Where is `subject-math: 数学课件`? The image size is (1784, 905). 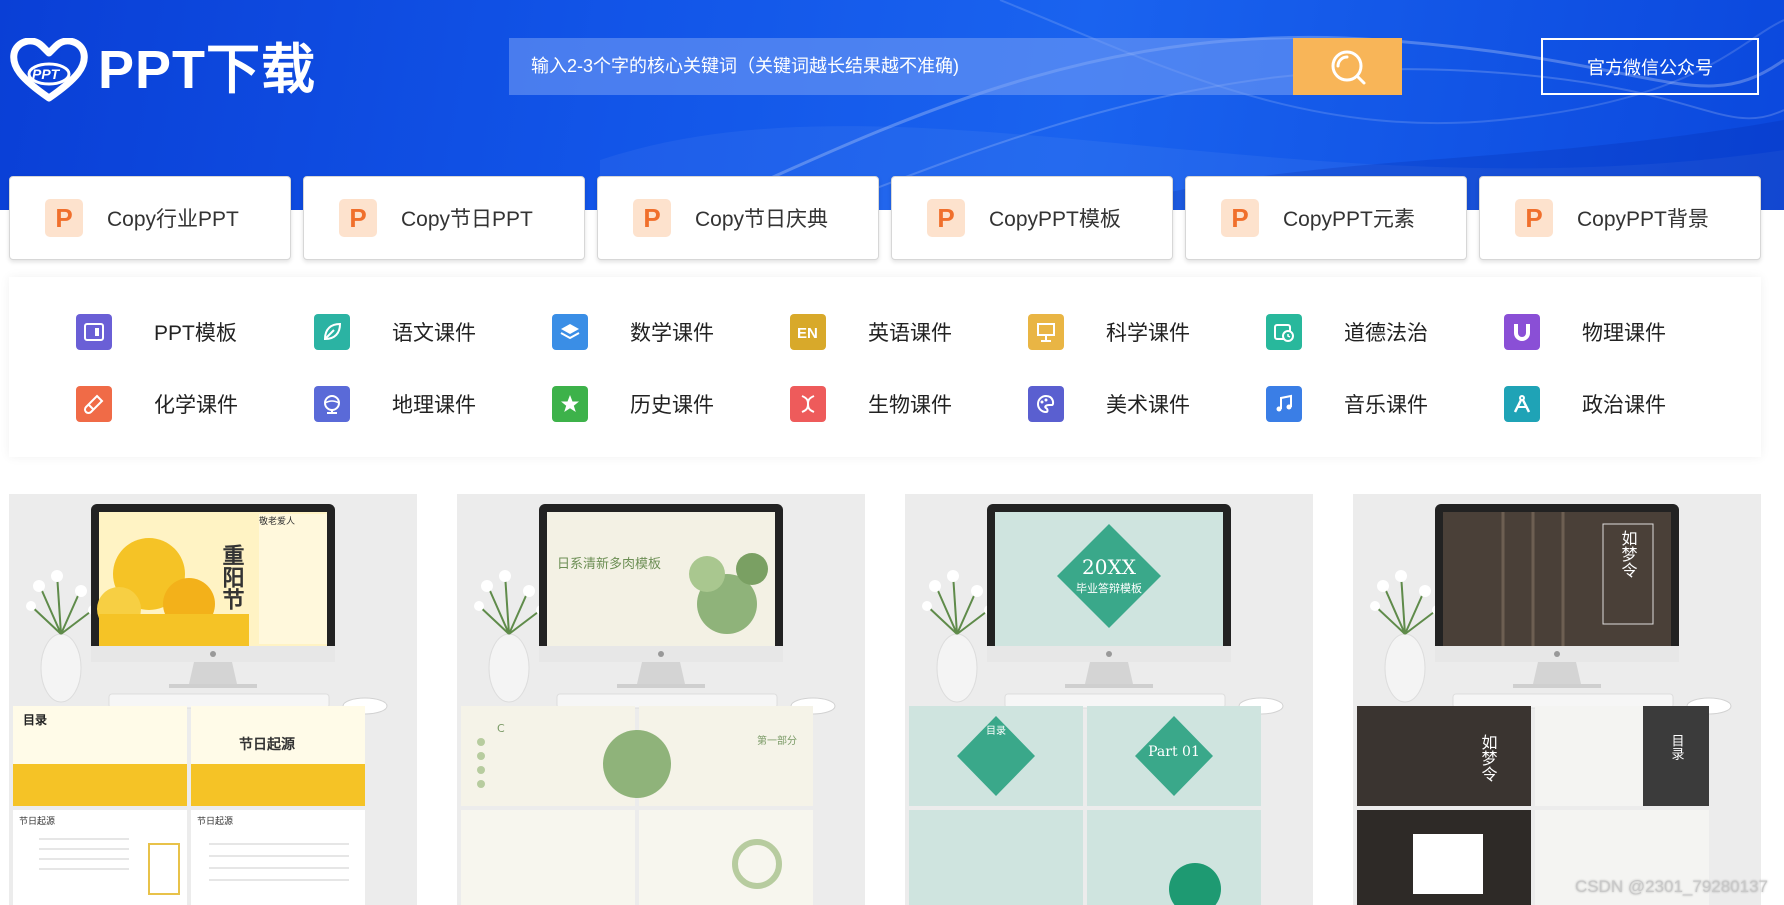 subject-math: 数学课件 is located at coordinates (633, 332).